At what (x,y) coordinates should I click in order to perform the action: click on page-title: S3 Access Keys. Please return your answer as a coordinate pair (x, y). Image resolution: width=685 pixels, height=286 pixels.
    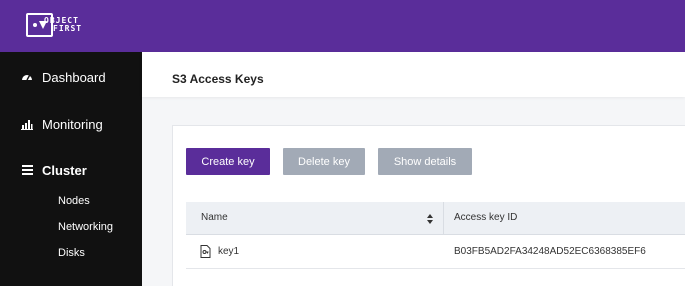
    Looking at the image, I should click on (218, 79).